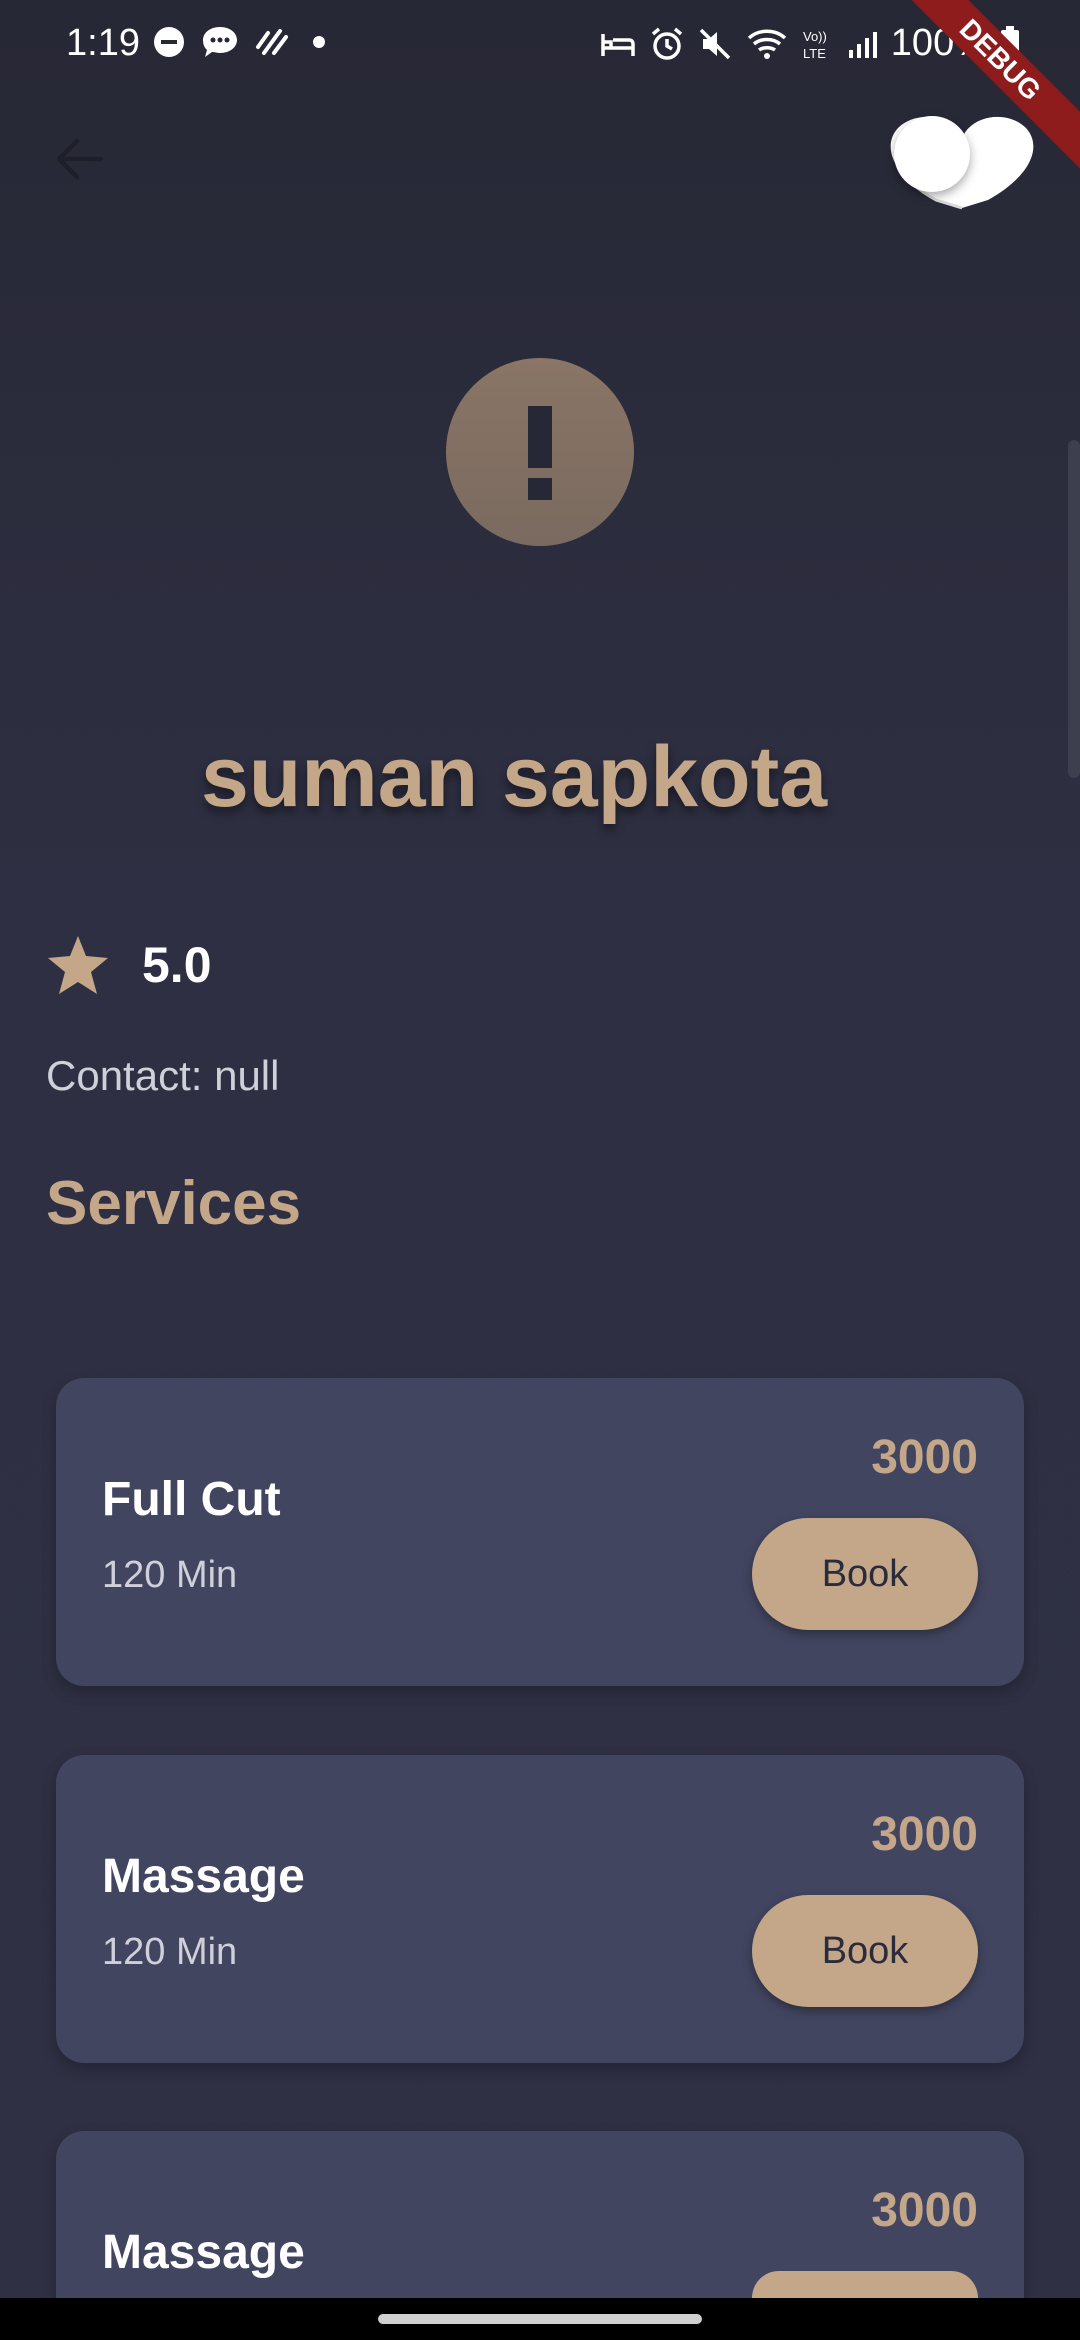 This screenshot has width=1080, height=2340. What do you see at coordinates (163, 1075) in the screenshot?
I see `contact-text: Contact: null` at bounding box center [163, 1075].